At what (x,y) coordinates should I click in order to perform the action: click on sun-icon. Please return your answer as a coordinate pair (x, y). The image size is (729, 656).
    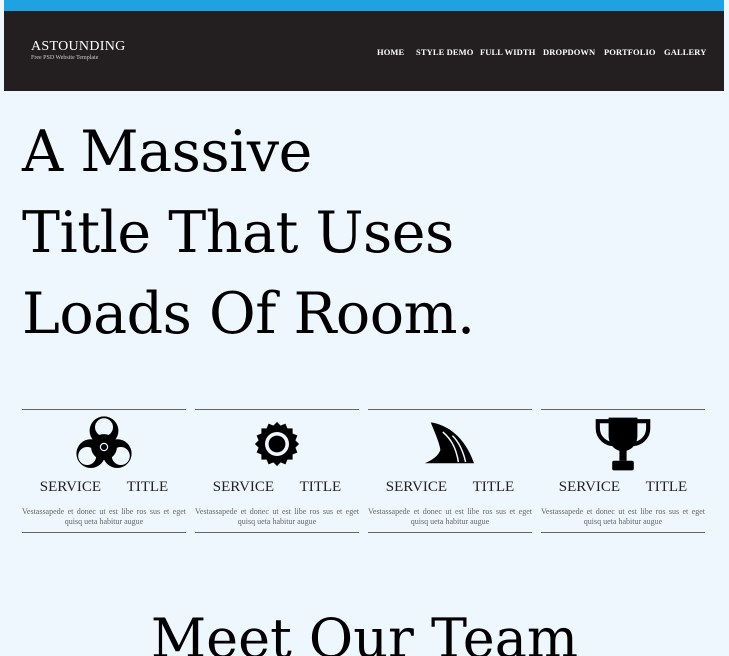
    Looking at the image, I should click on (277, 444).